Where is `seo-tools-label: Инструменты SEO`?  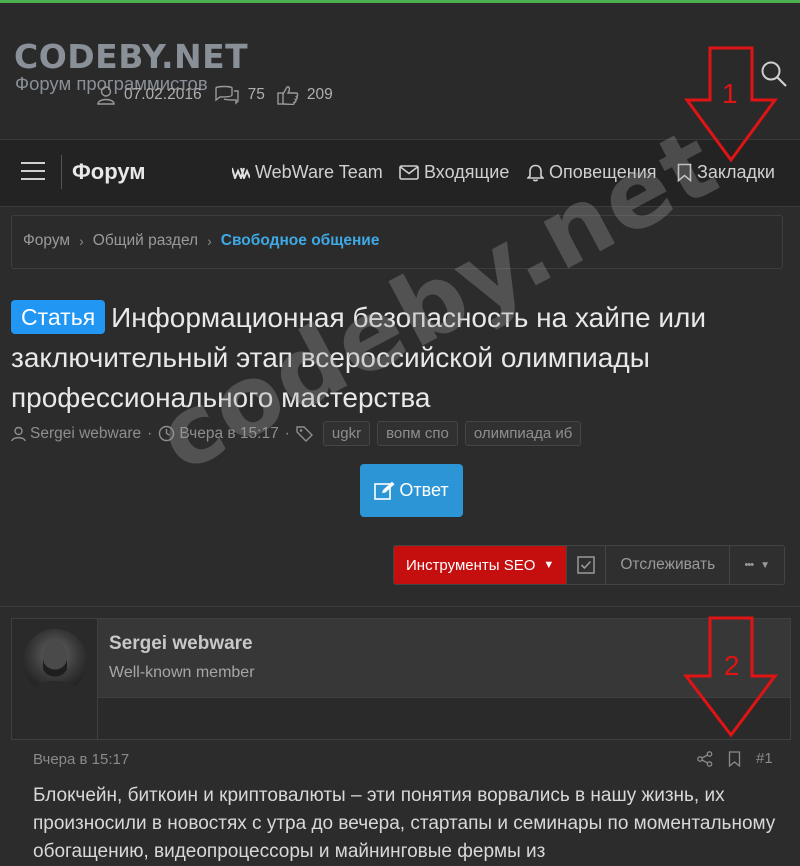 seo-tools-label: Инструменты SEO is located at coordinates (471, 565).